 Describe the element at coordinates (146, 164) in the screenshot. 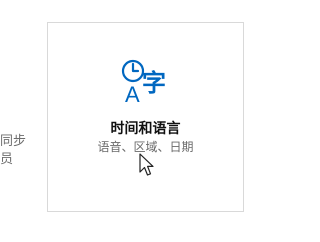

I see `mouse-pointer-icon` at that location.